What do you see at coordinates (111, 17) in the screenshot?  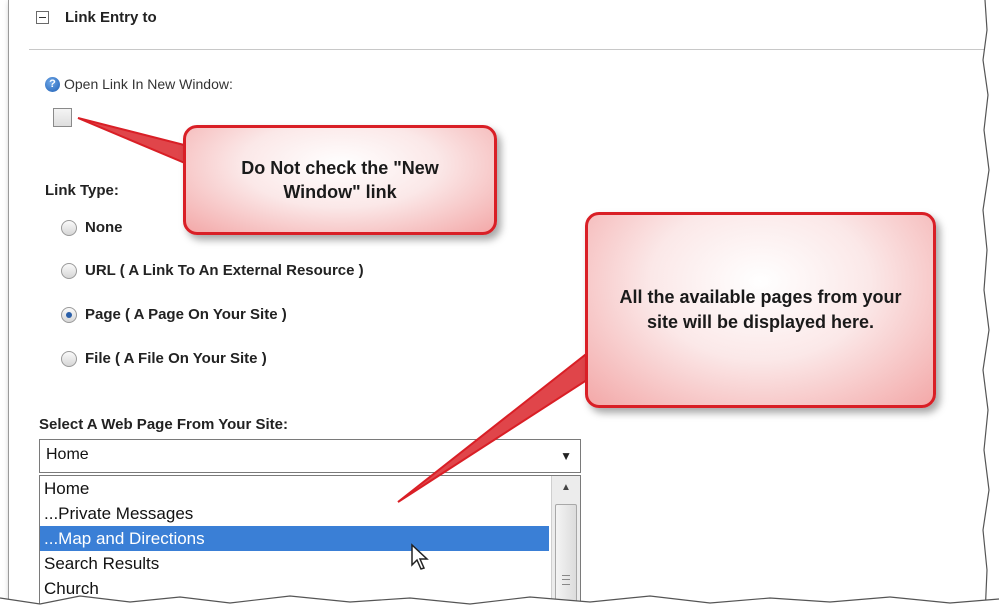 I see `section-title: Link Entry to` at bounding box center [111, 17].